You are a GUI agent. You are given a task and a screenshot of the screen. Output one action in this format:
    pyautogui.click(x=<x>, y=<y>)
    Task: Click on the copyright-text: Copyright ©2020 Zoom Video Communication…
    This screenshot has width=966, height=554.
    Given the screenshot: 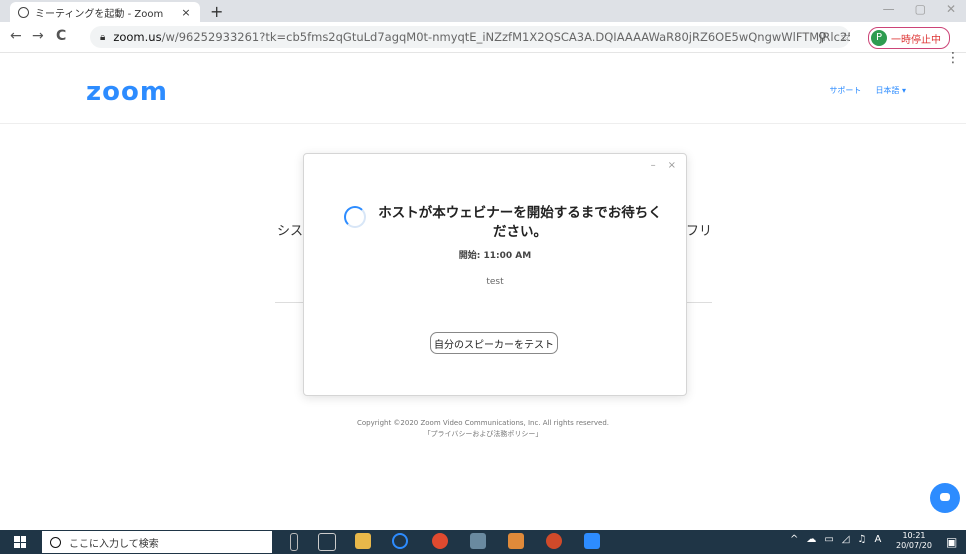 What is the action you would take?
    pyautogui.click(x=483, y=423)
    